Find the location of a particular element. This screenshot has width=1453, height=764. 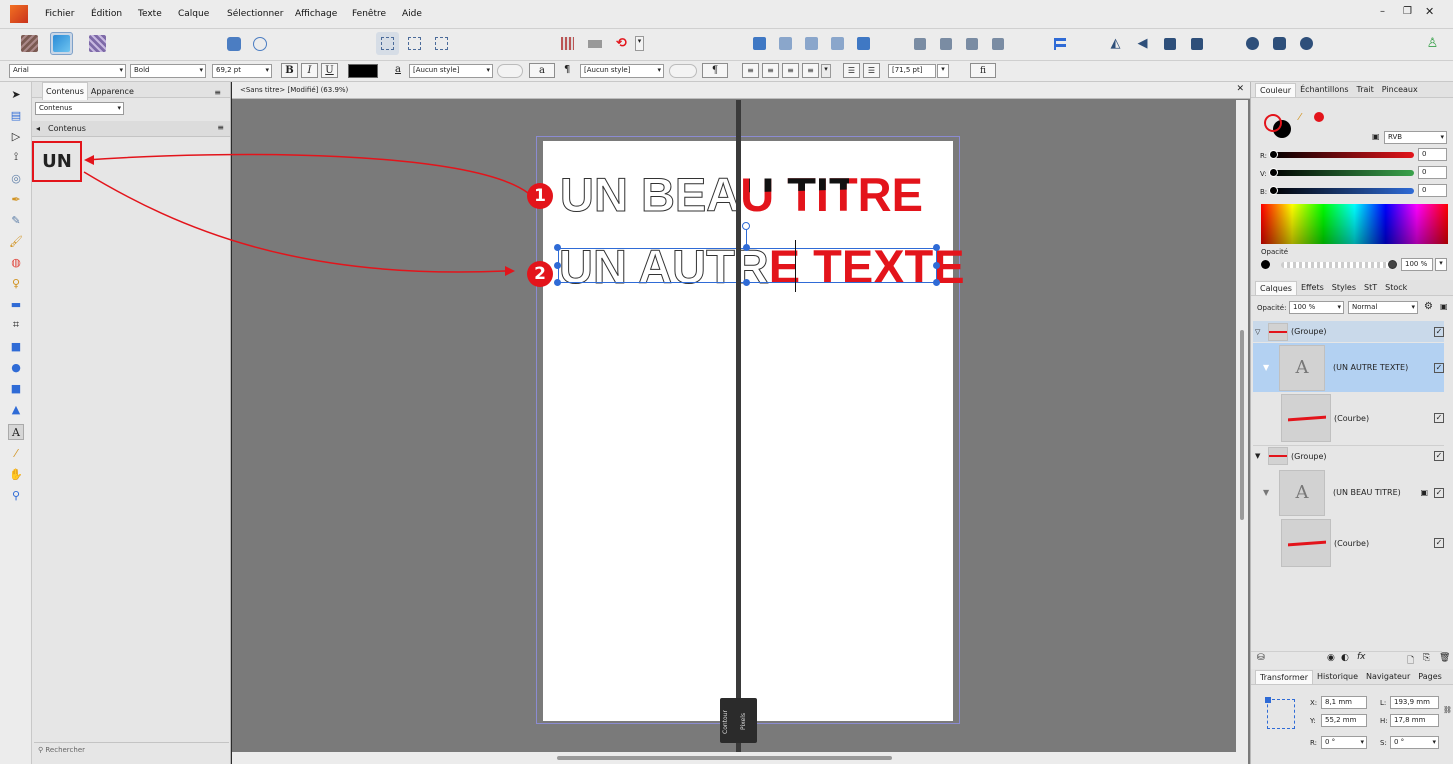

tab-stock: Stock is located at coordinates (1396, 287).